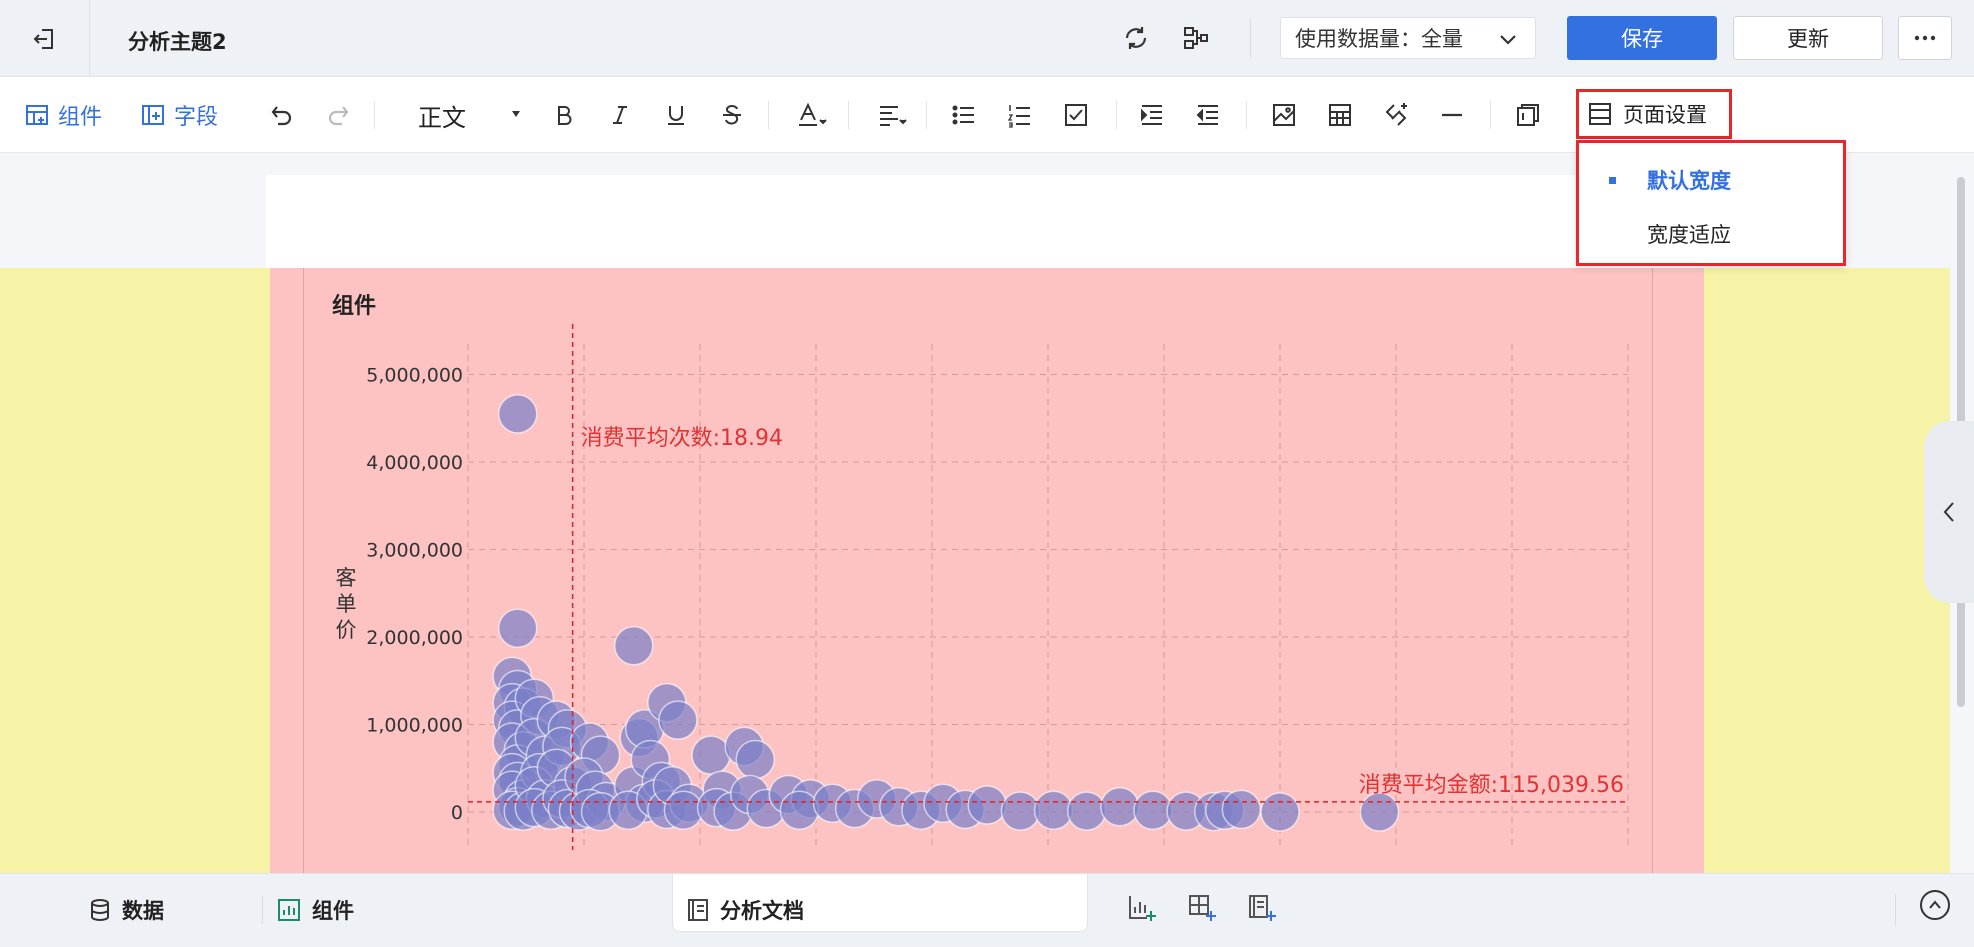 This screenshot has height=947, width=1974. I want to click on image-icon, so click(1284, 115).